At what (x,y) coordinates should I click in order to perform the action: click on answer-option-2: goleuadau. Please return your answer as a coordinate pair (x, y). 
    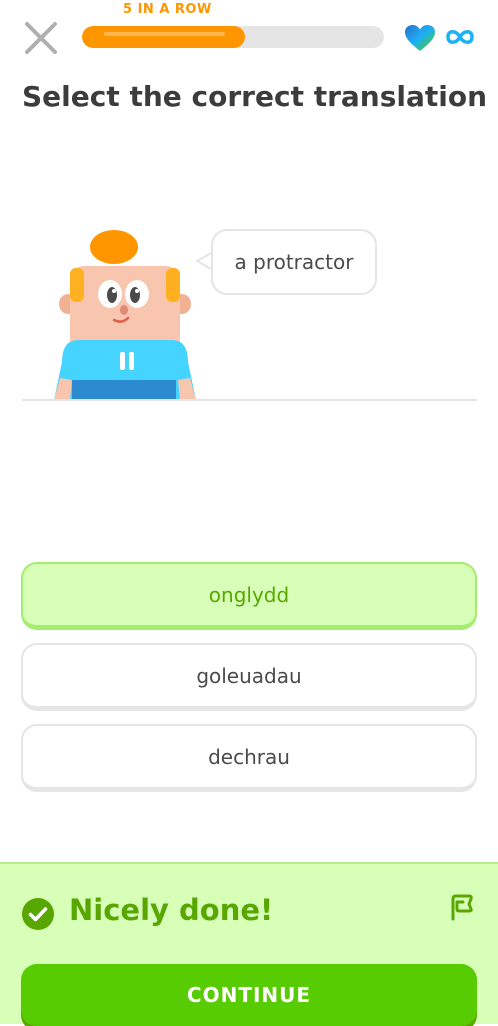
    Looking at the image, I should click on (249, 677).